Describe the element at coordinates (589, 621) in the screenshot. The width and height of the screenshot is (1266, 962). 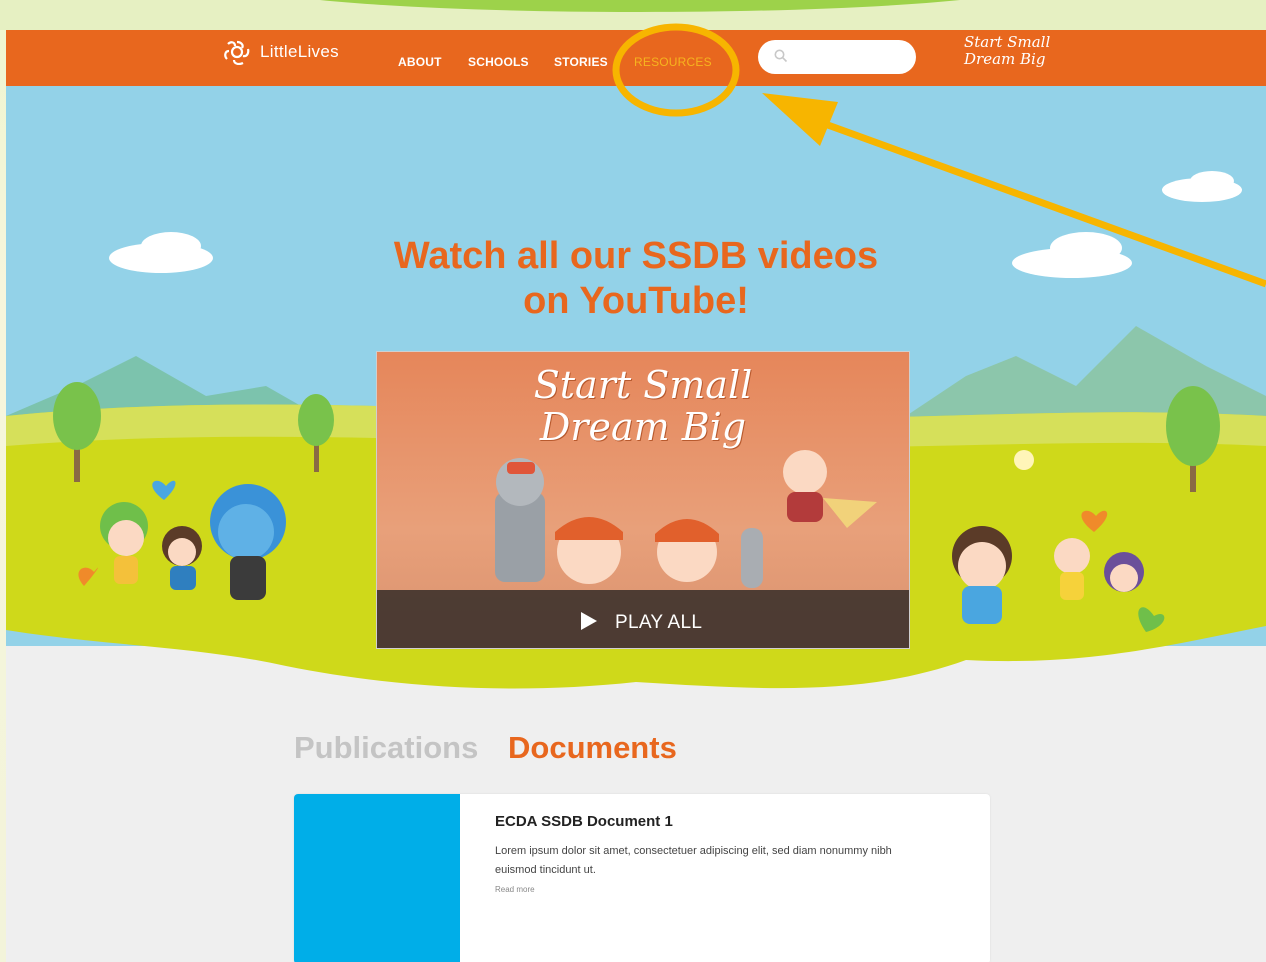
I see `play-icon` at that location.